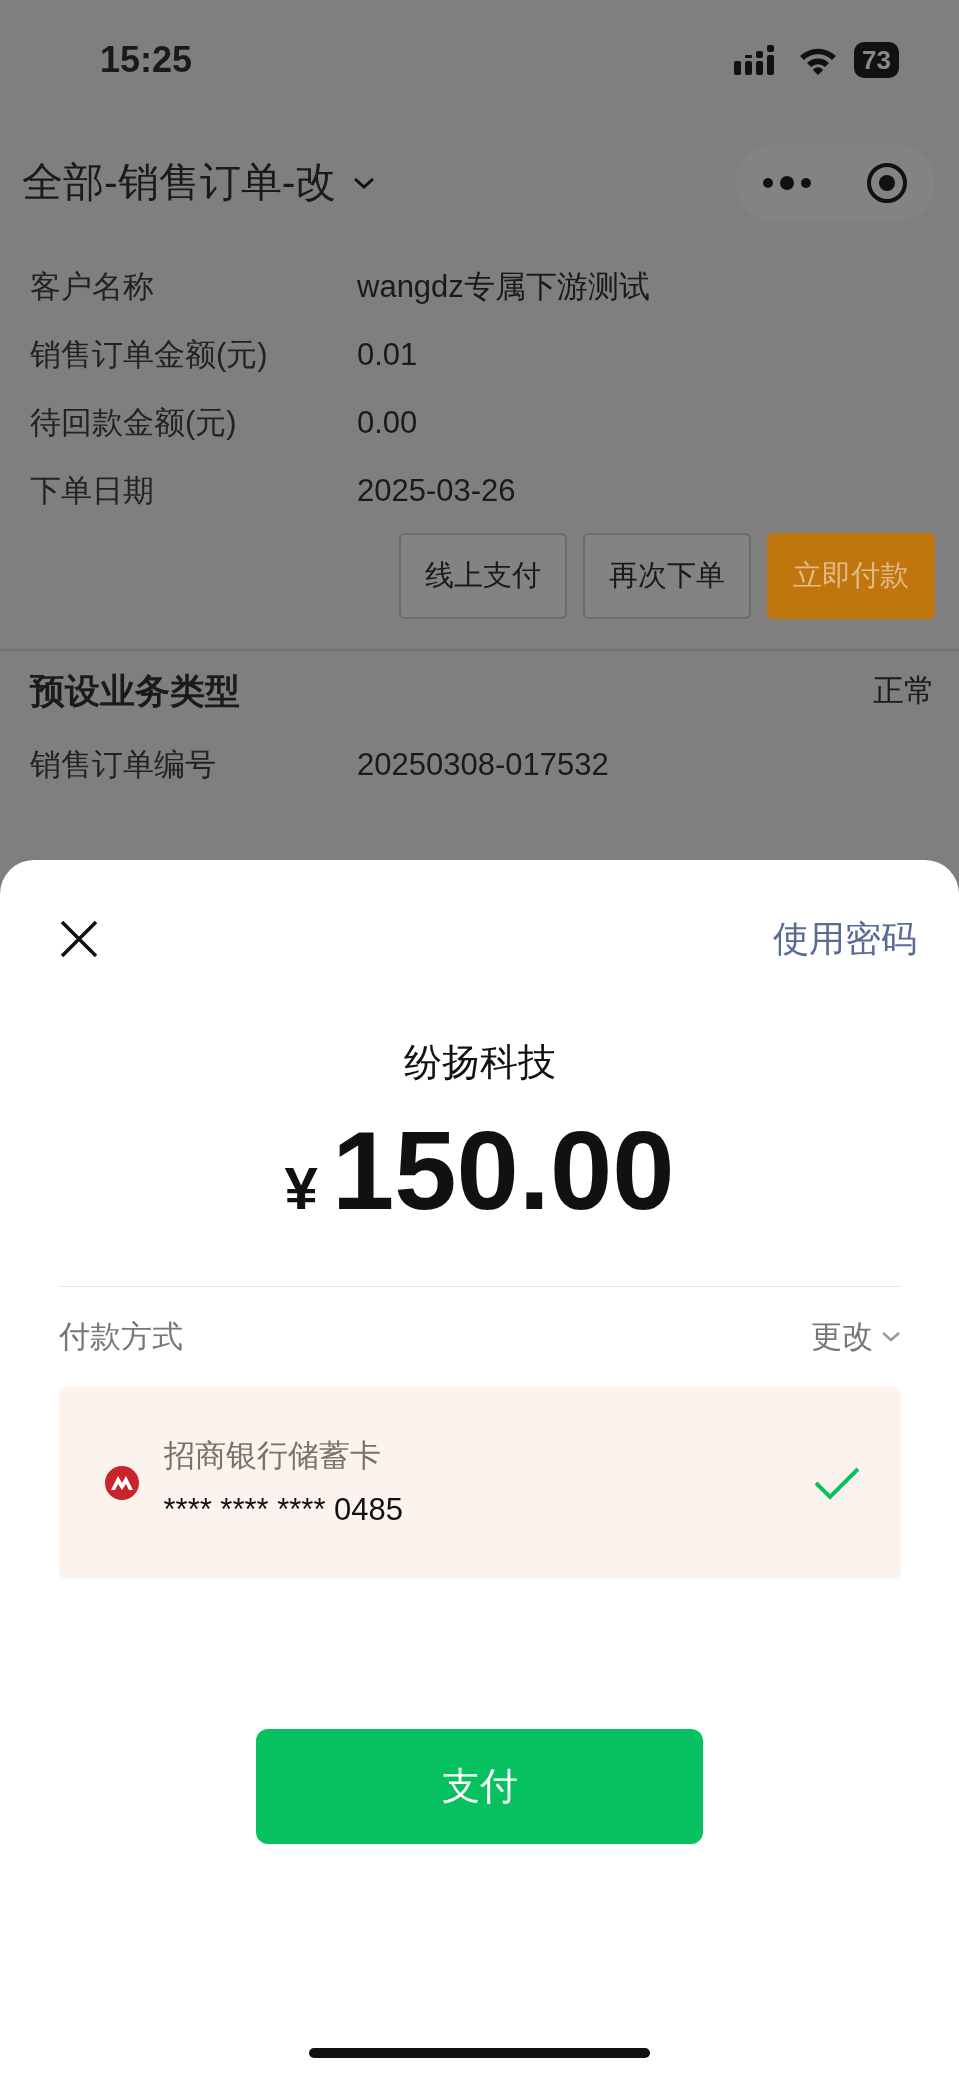 The height and width of the screenshot is (2079, 959). Describe the element at coordinates (284, 1510) in the screenshot. I see `card-number: **** **** **** 0485` at that location.